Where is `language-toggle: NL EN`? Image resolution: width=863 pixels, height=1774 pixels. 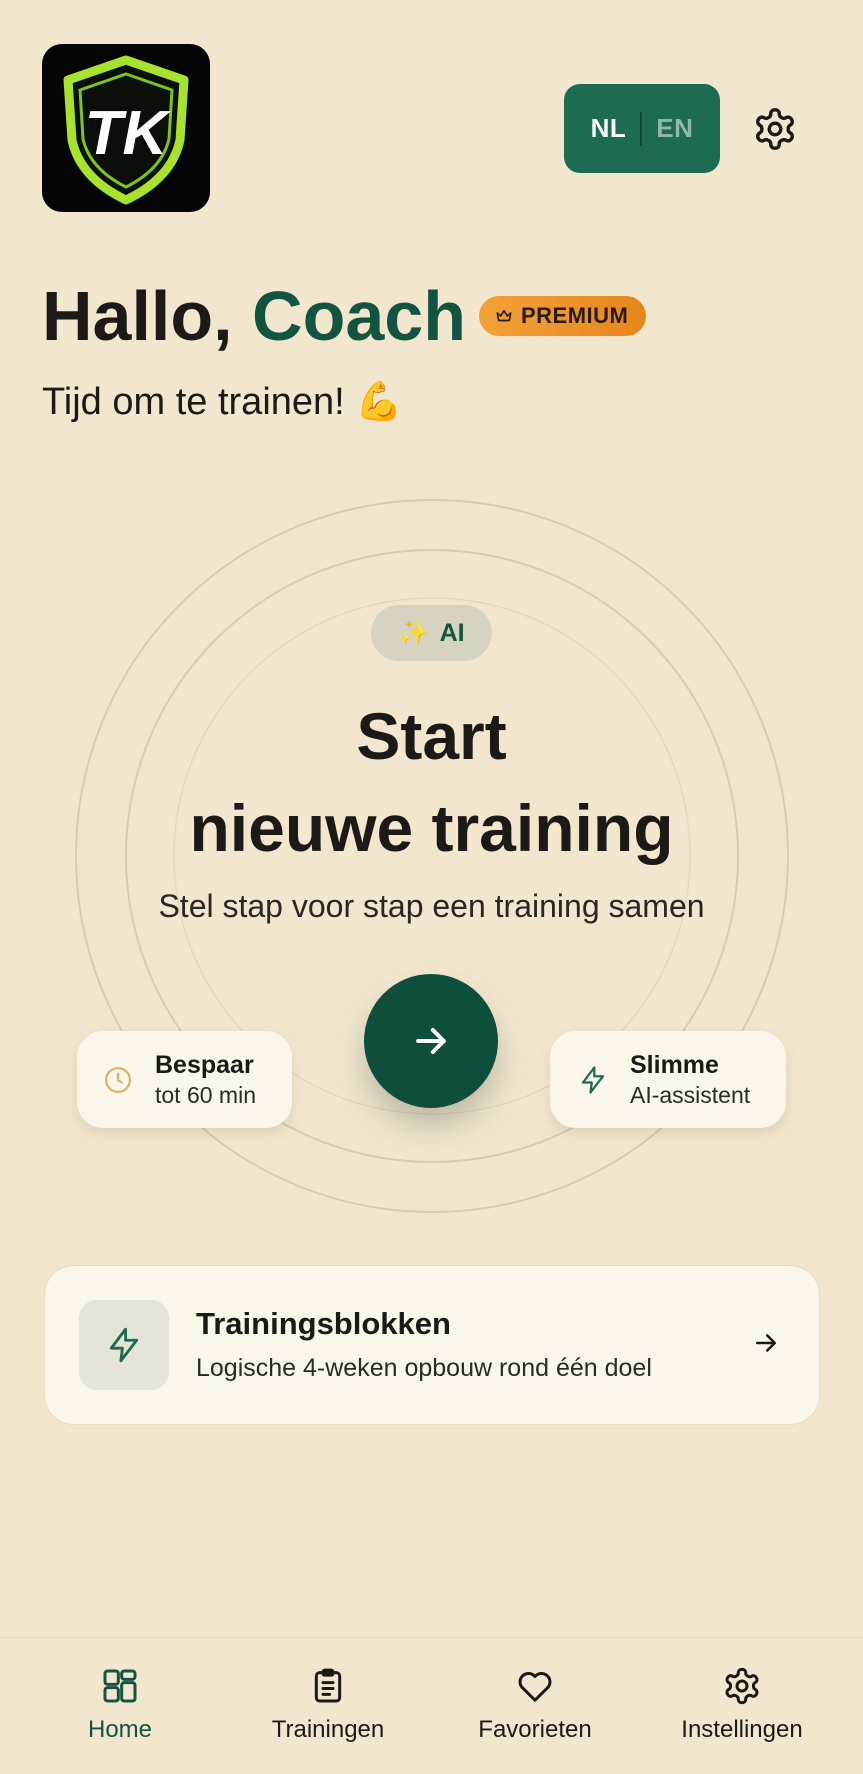 language-toggle: NL EN is located at coordinates (642, 128).